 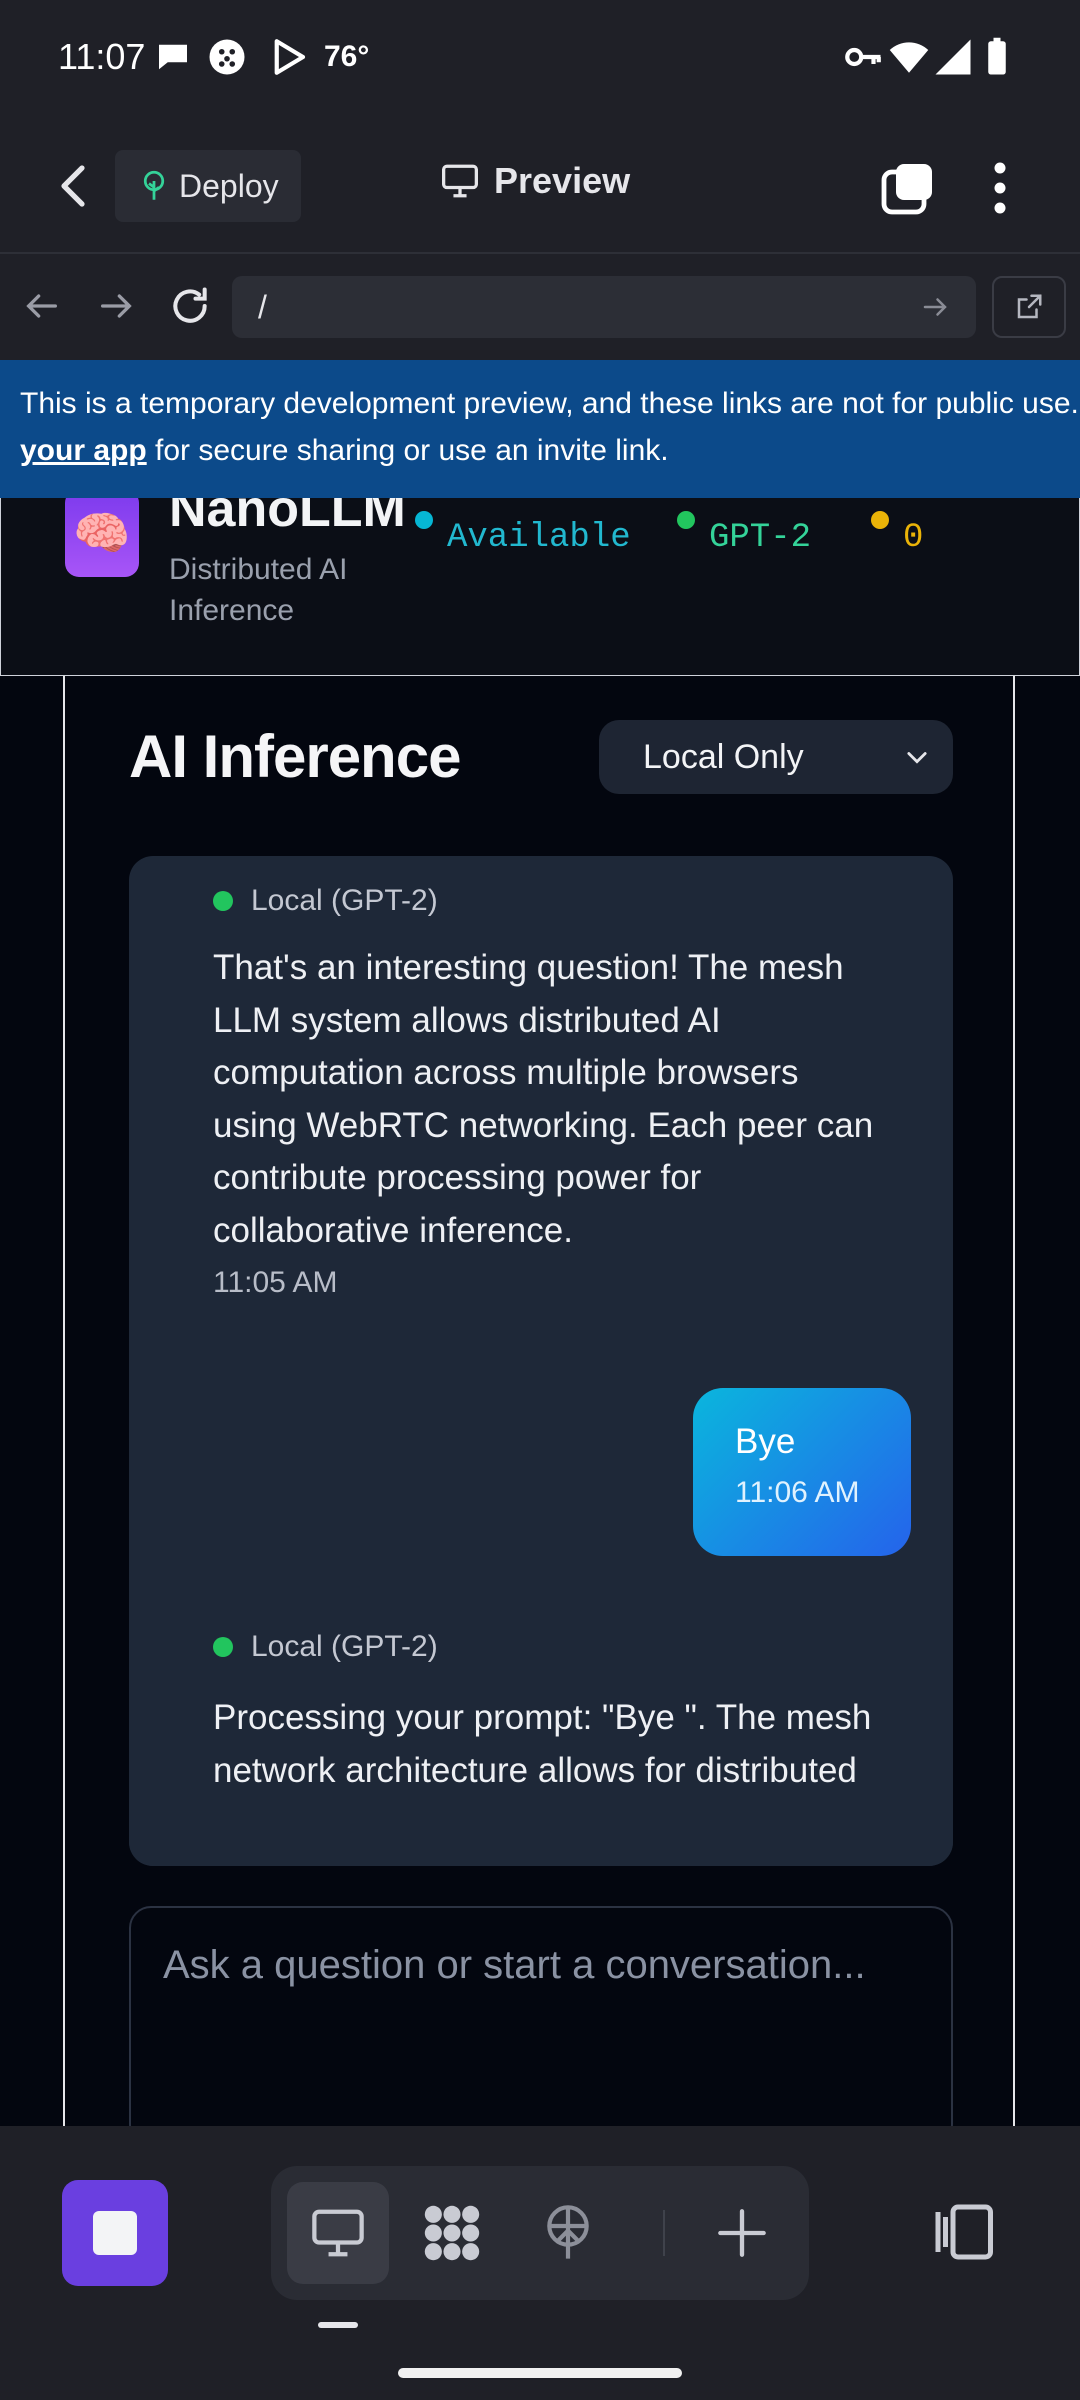 I want to click on webgpu-status-line1: WebGPU, so click(x=539, y=505).